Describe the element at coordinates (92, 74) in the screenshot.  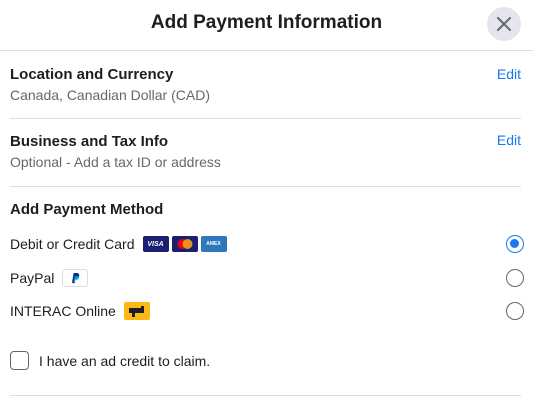
I see `location-title: Location and Currency` at that location.